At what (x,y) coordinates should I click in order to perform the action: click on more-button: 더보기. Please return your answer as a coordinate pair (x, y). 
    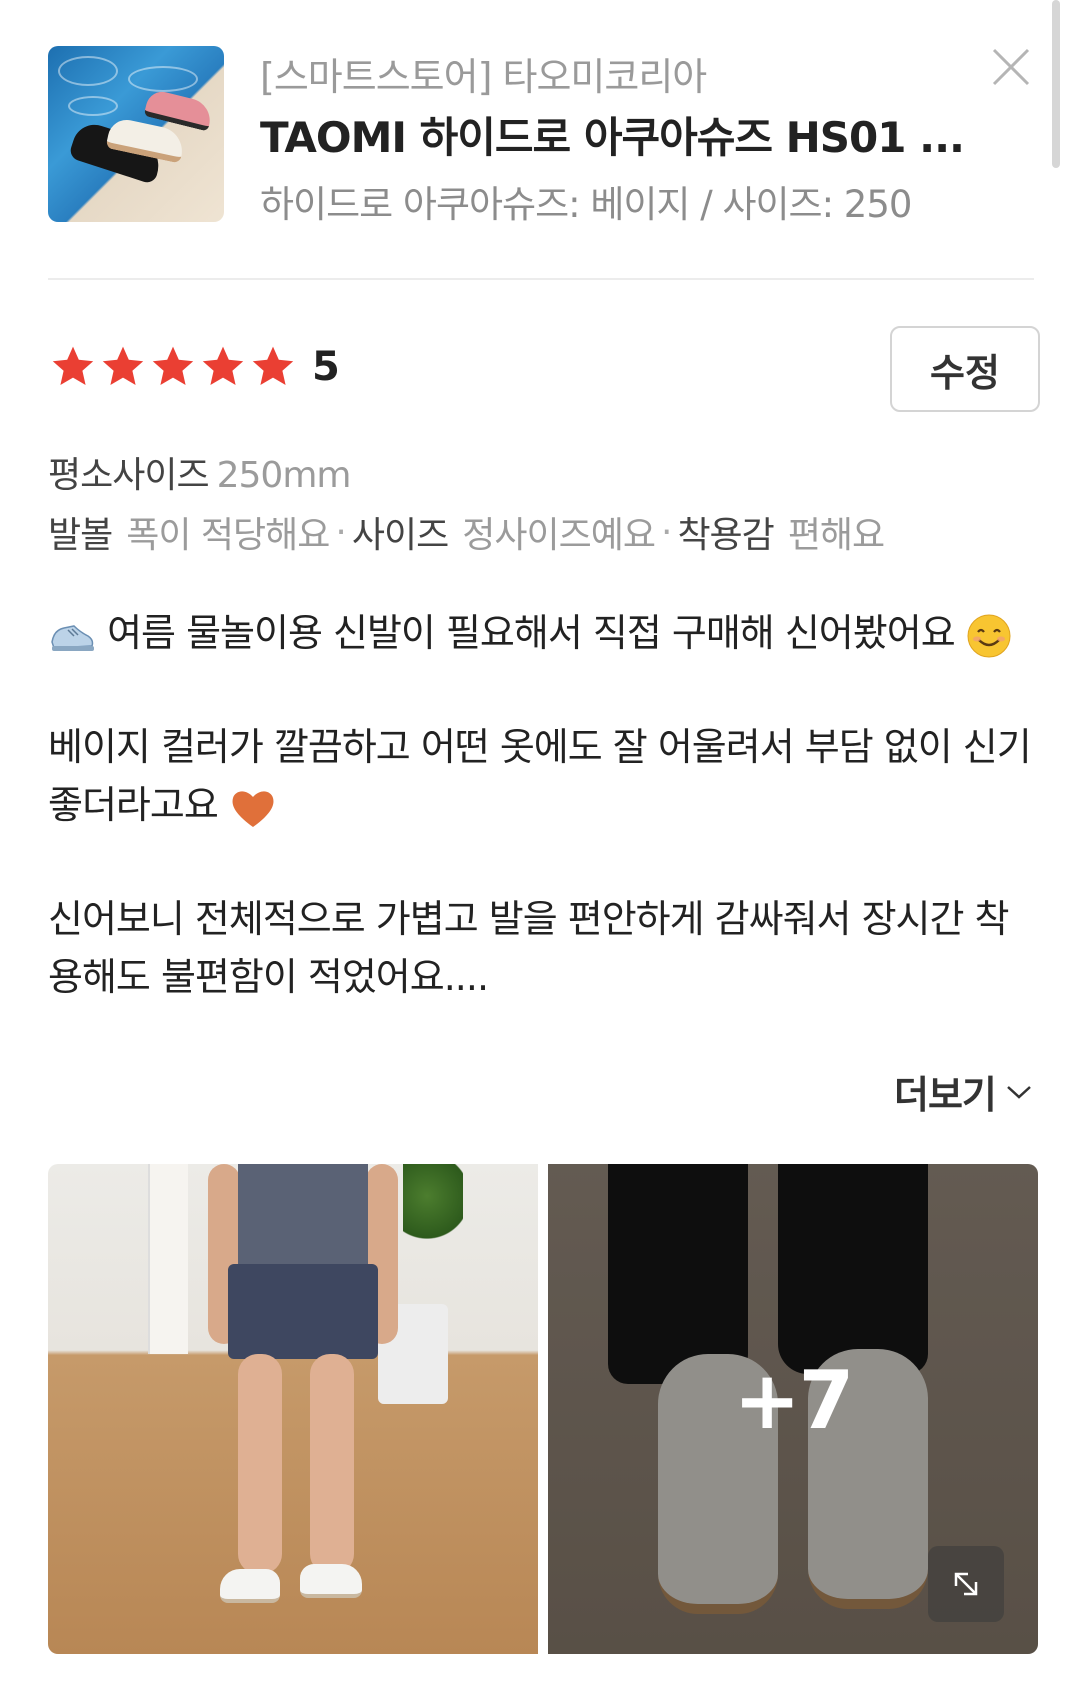
    Looking at the image, I should click on (964, 1091).